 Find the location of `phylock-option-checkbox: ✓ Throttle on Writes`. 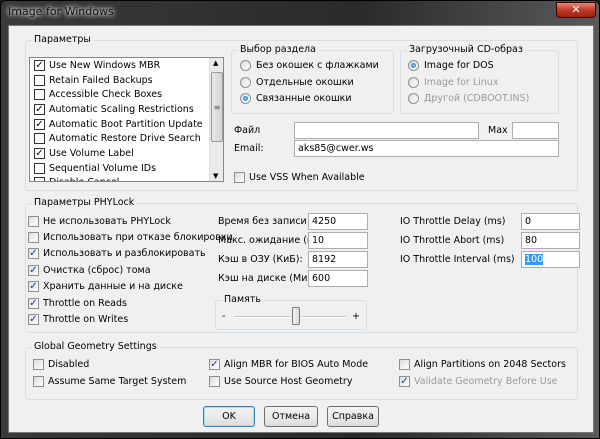

phylock-option-checkbox: ✓ Throttle on Writes is located at coordinates (78, 319).